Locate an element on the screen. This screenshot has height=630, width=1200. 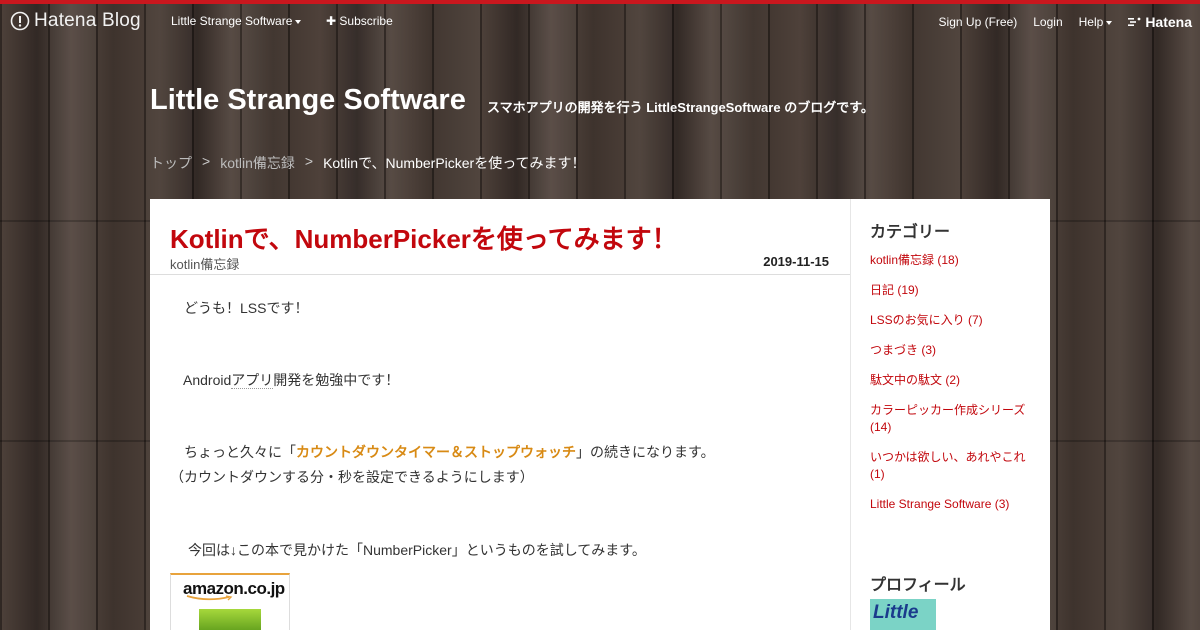
subscribe-label: Subscribe is located at coordinates (366, 21).